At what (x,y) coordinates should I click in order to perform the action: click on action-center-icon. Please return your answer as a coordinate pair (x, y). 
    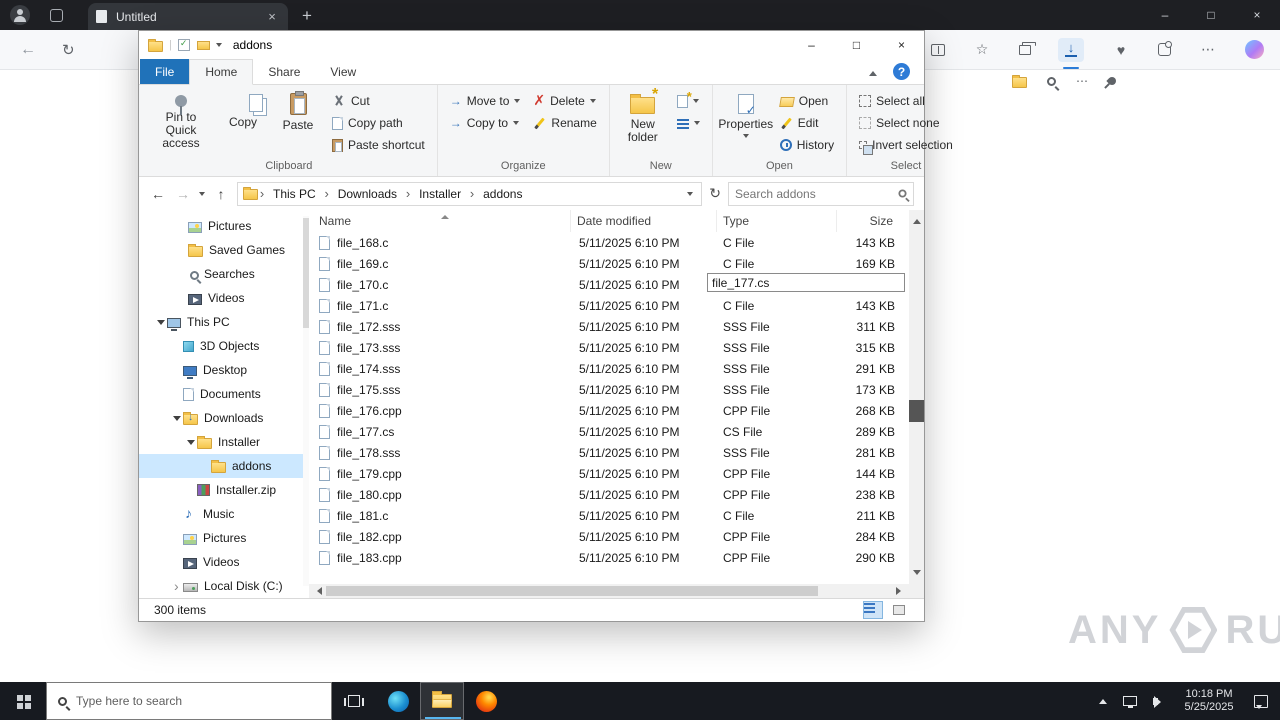
    Looking at the image, I should click on (1261, 701).